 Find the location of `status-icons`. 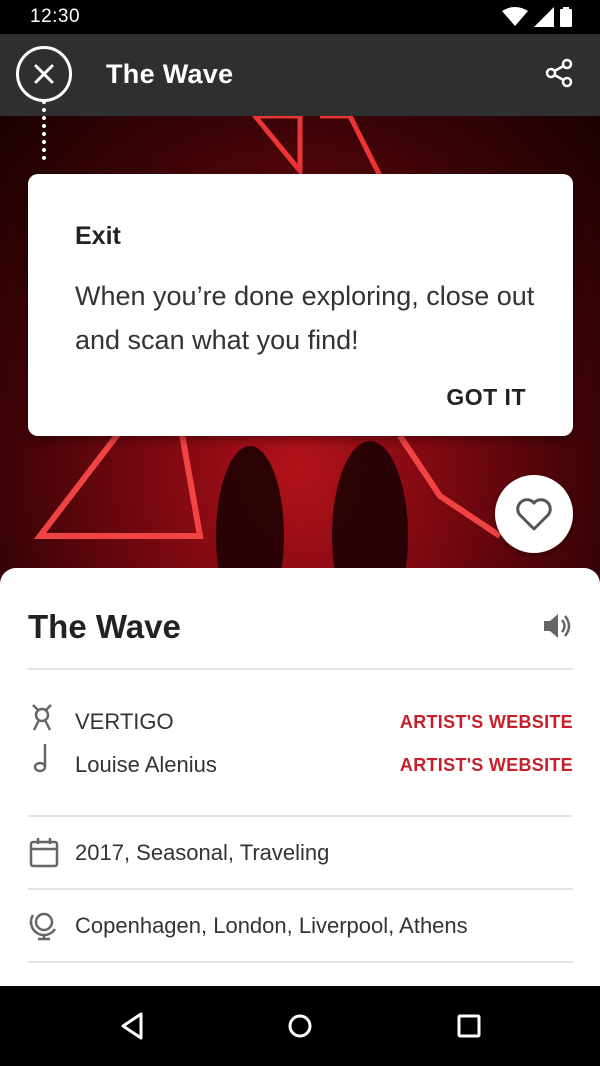

status-icons is located at coordinates (537, 17).